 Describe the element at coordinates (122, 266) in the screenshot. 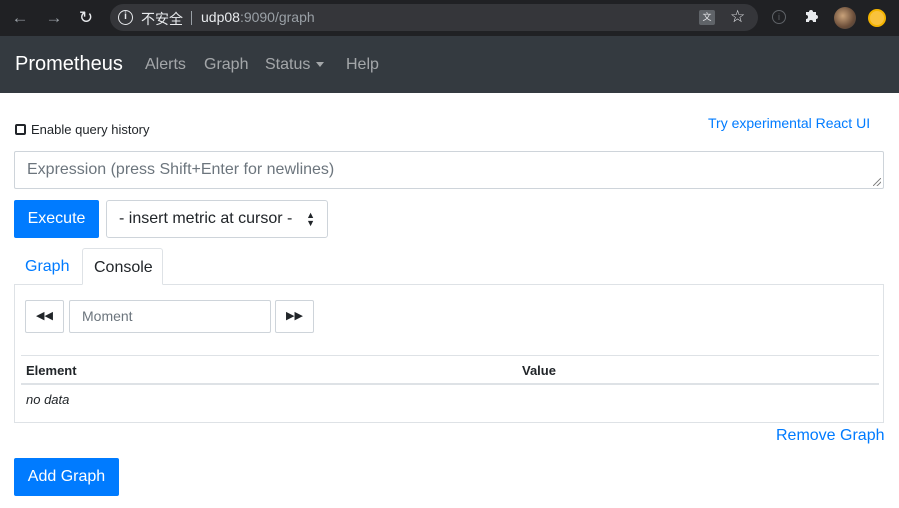

I see `tab-console: Console` at that location.